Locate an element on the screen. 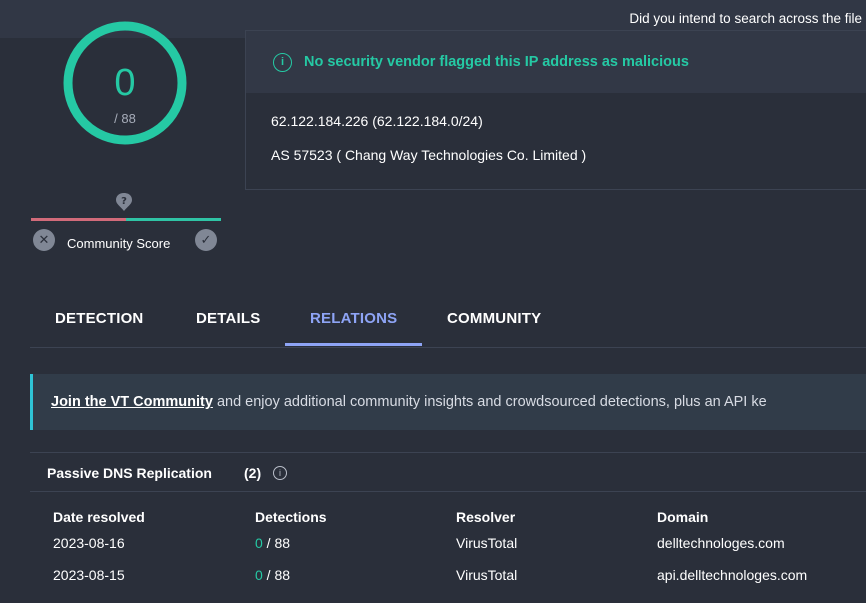  search-suggestion-link: Did you intend to search across the file is located at coordinates (745, 18).